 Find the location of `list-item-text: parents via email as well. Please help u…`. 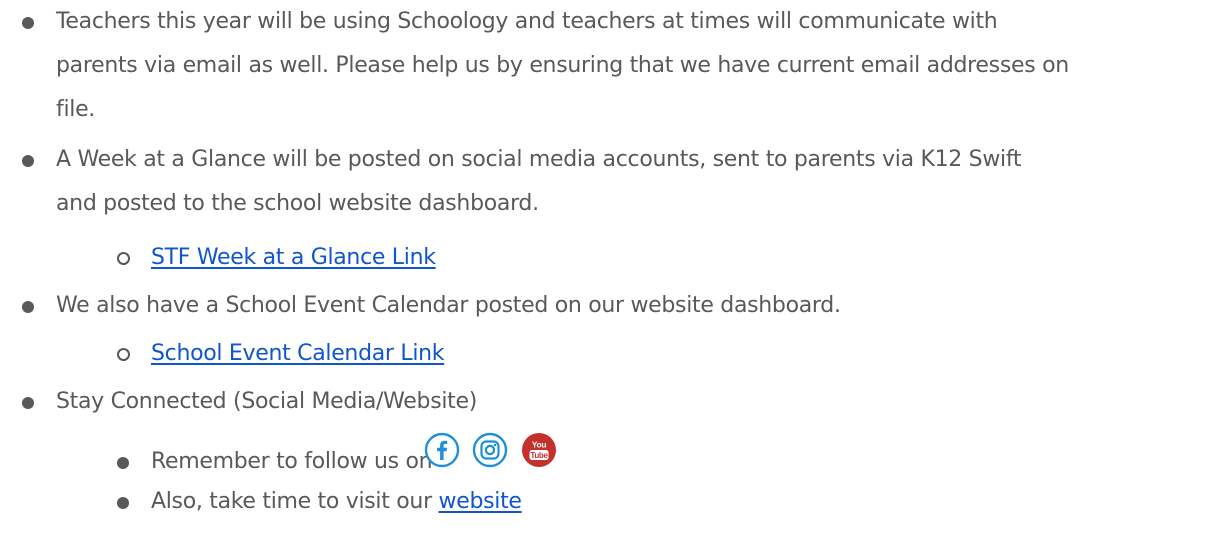

list-item-text: parents via email as well. Please help u… is located at coordinates (562, 65).